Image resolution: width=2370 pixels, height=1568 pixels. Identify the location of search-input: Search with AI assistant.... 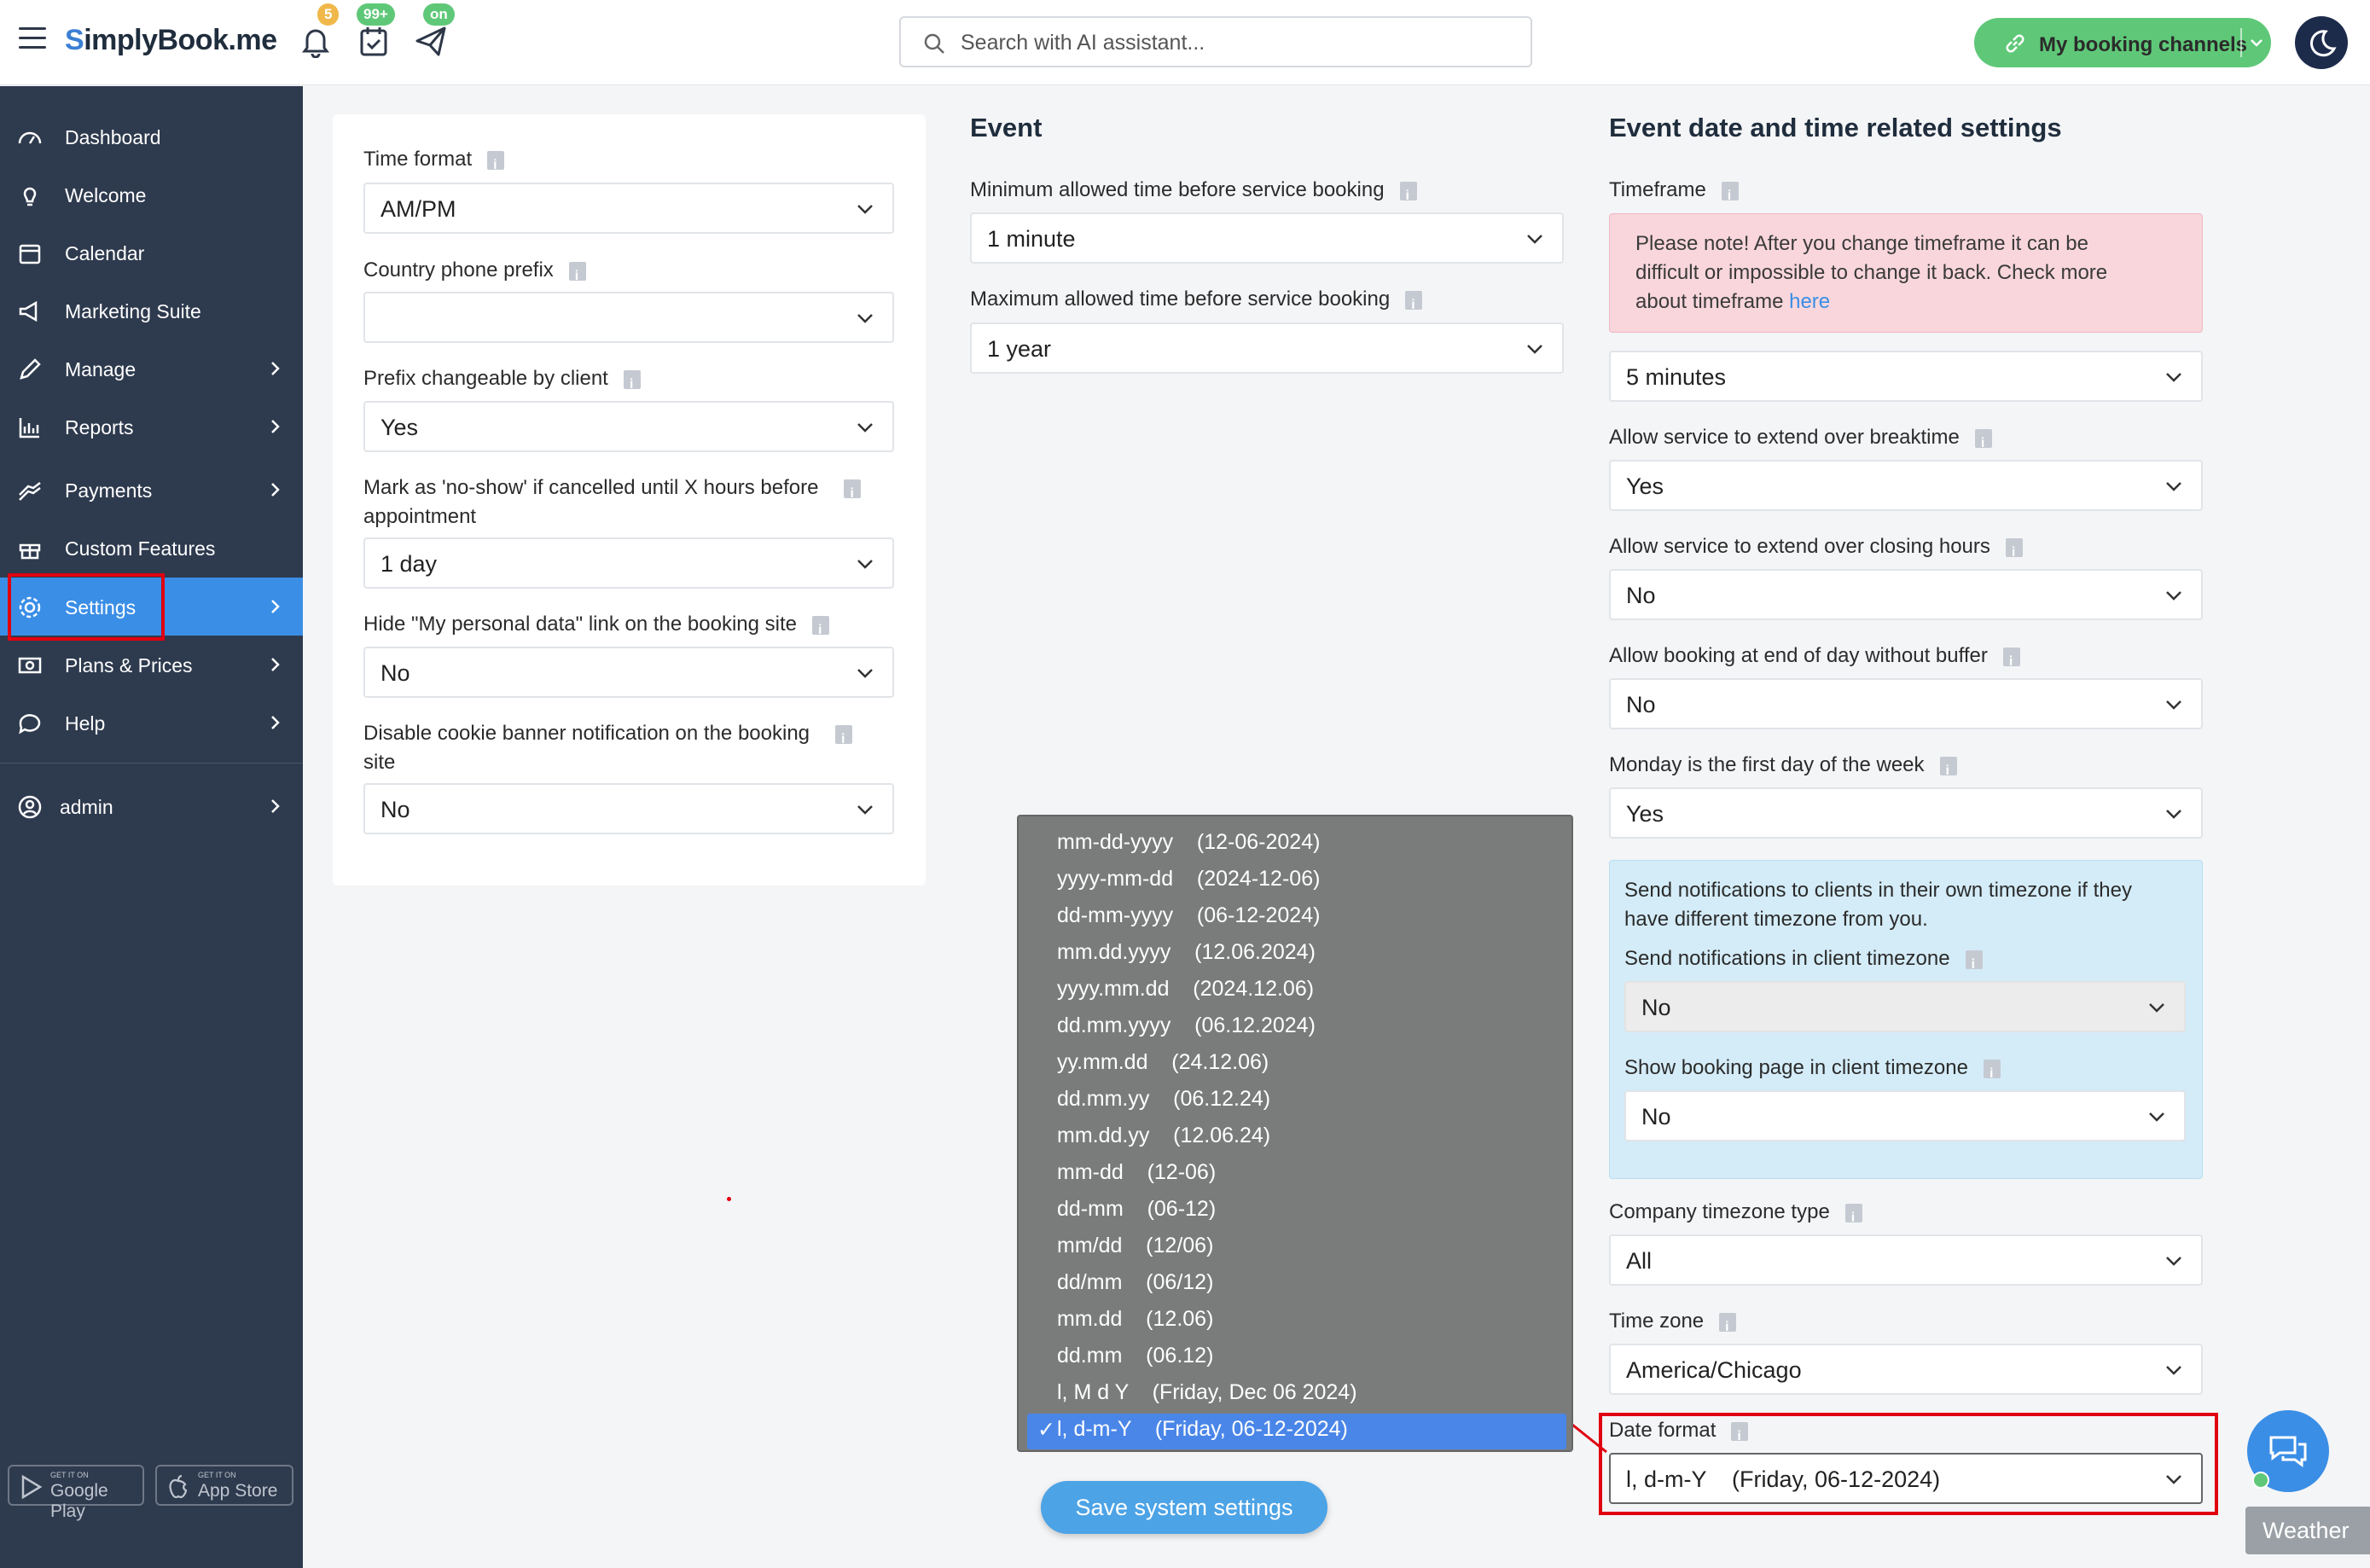
(1215, 41).